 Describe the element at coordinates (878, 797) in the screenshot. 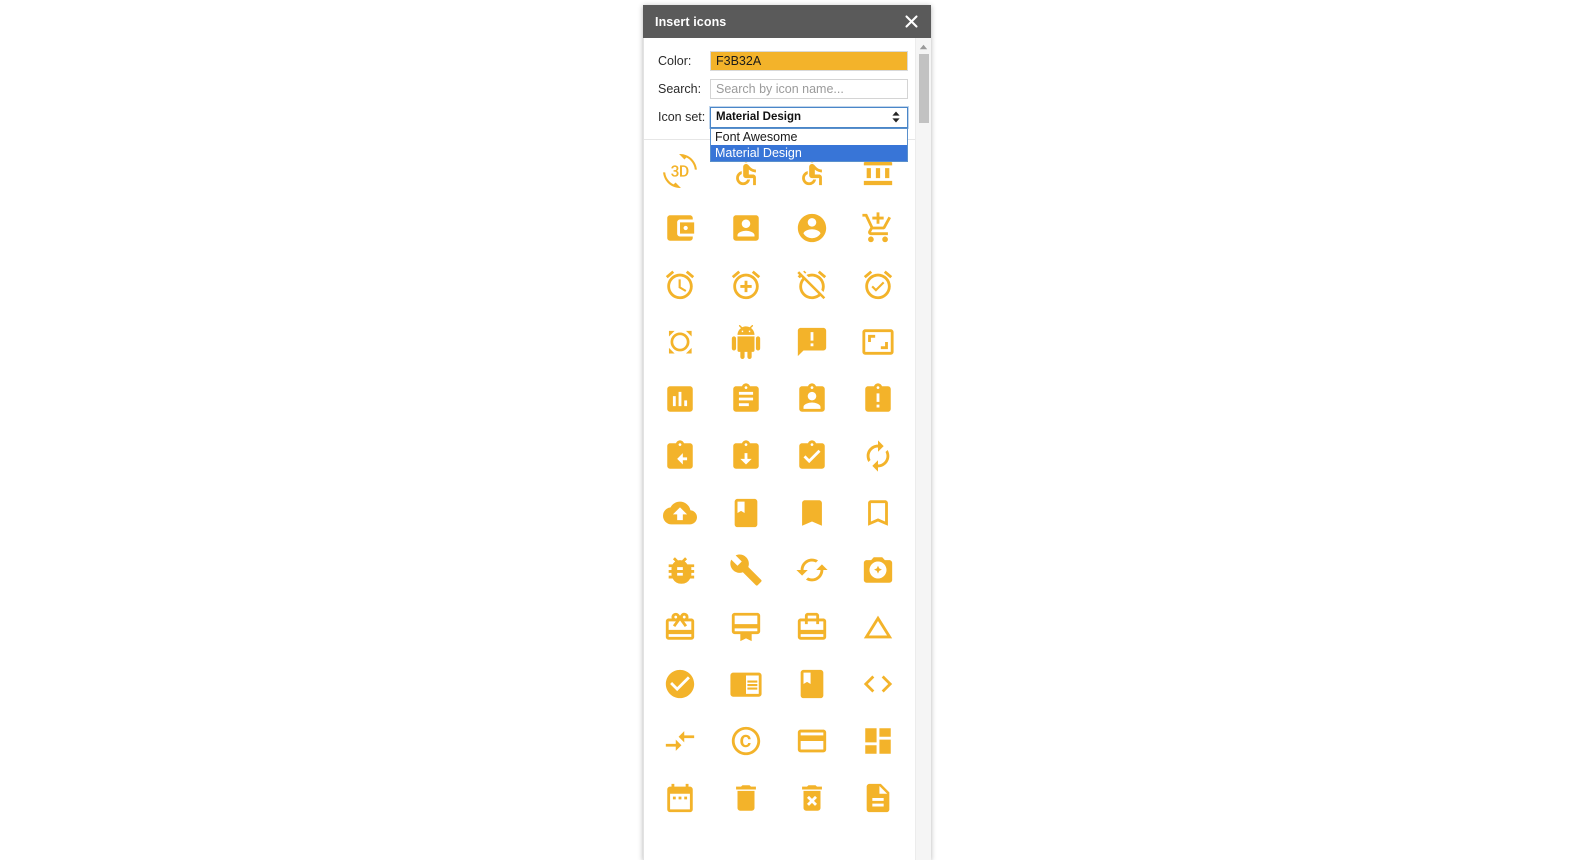

I see `icon-cell-description` at that location.